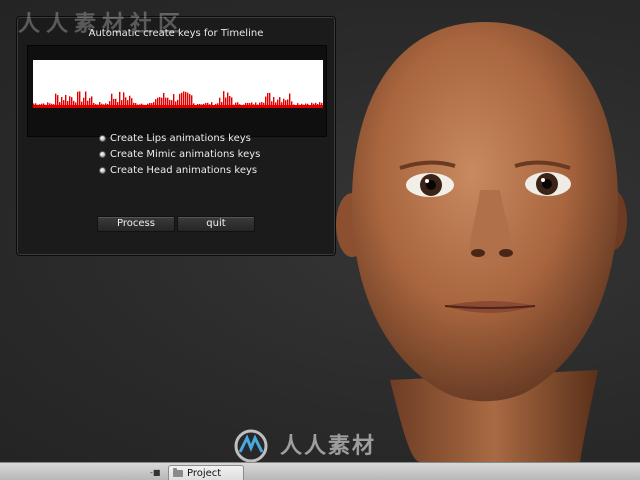 Image resolution: width=640 pixels, height=480 pixels. What do you see at coordinates (178, 106) in the screenshot?
I see `waveform-baseline` at bounding box center [178, 106].